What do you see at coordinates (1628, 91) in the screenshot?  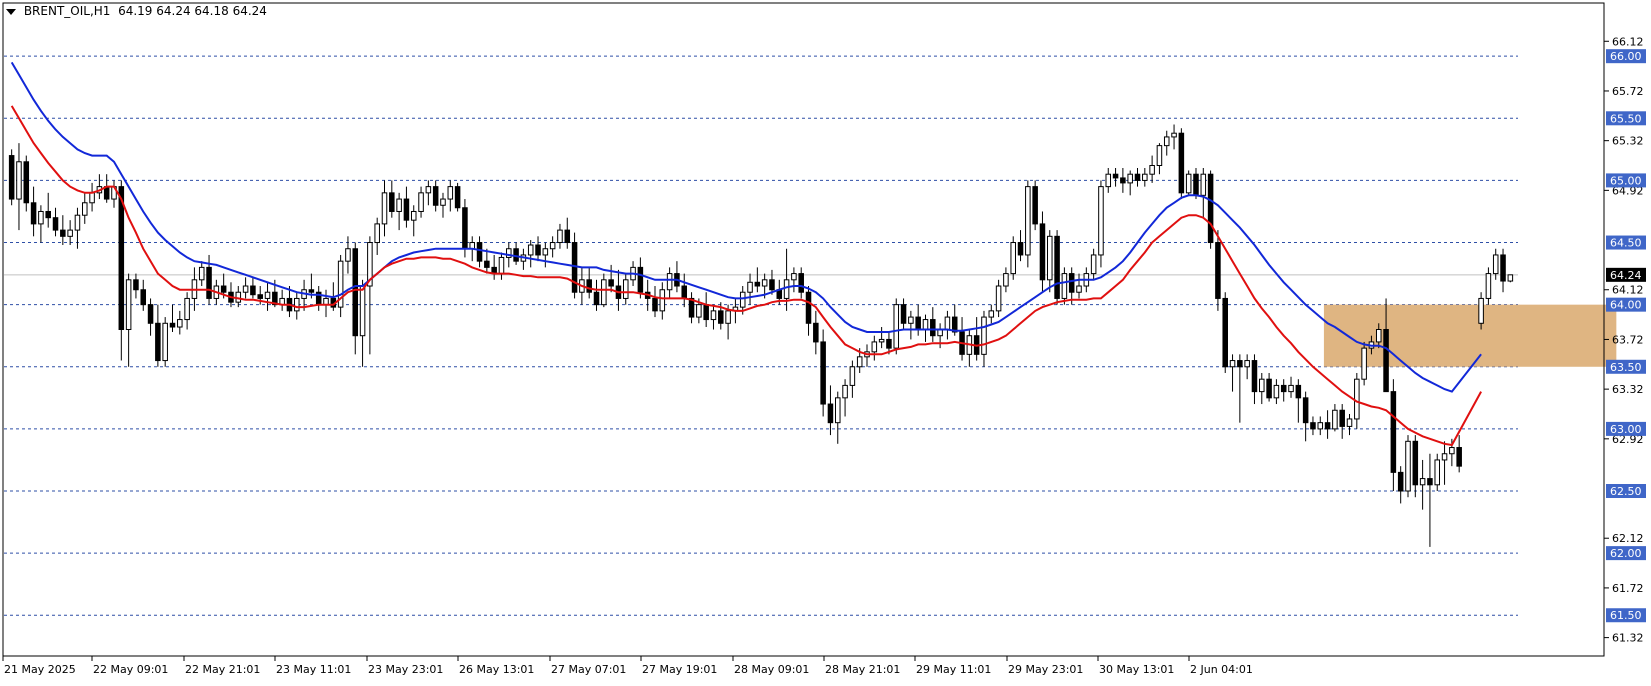 I see `price-tick-label: 65.72` at bounding box center [1628, 91].